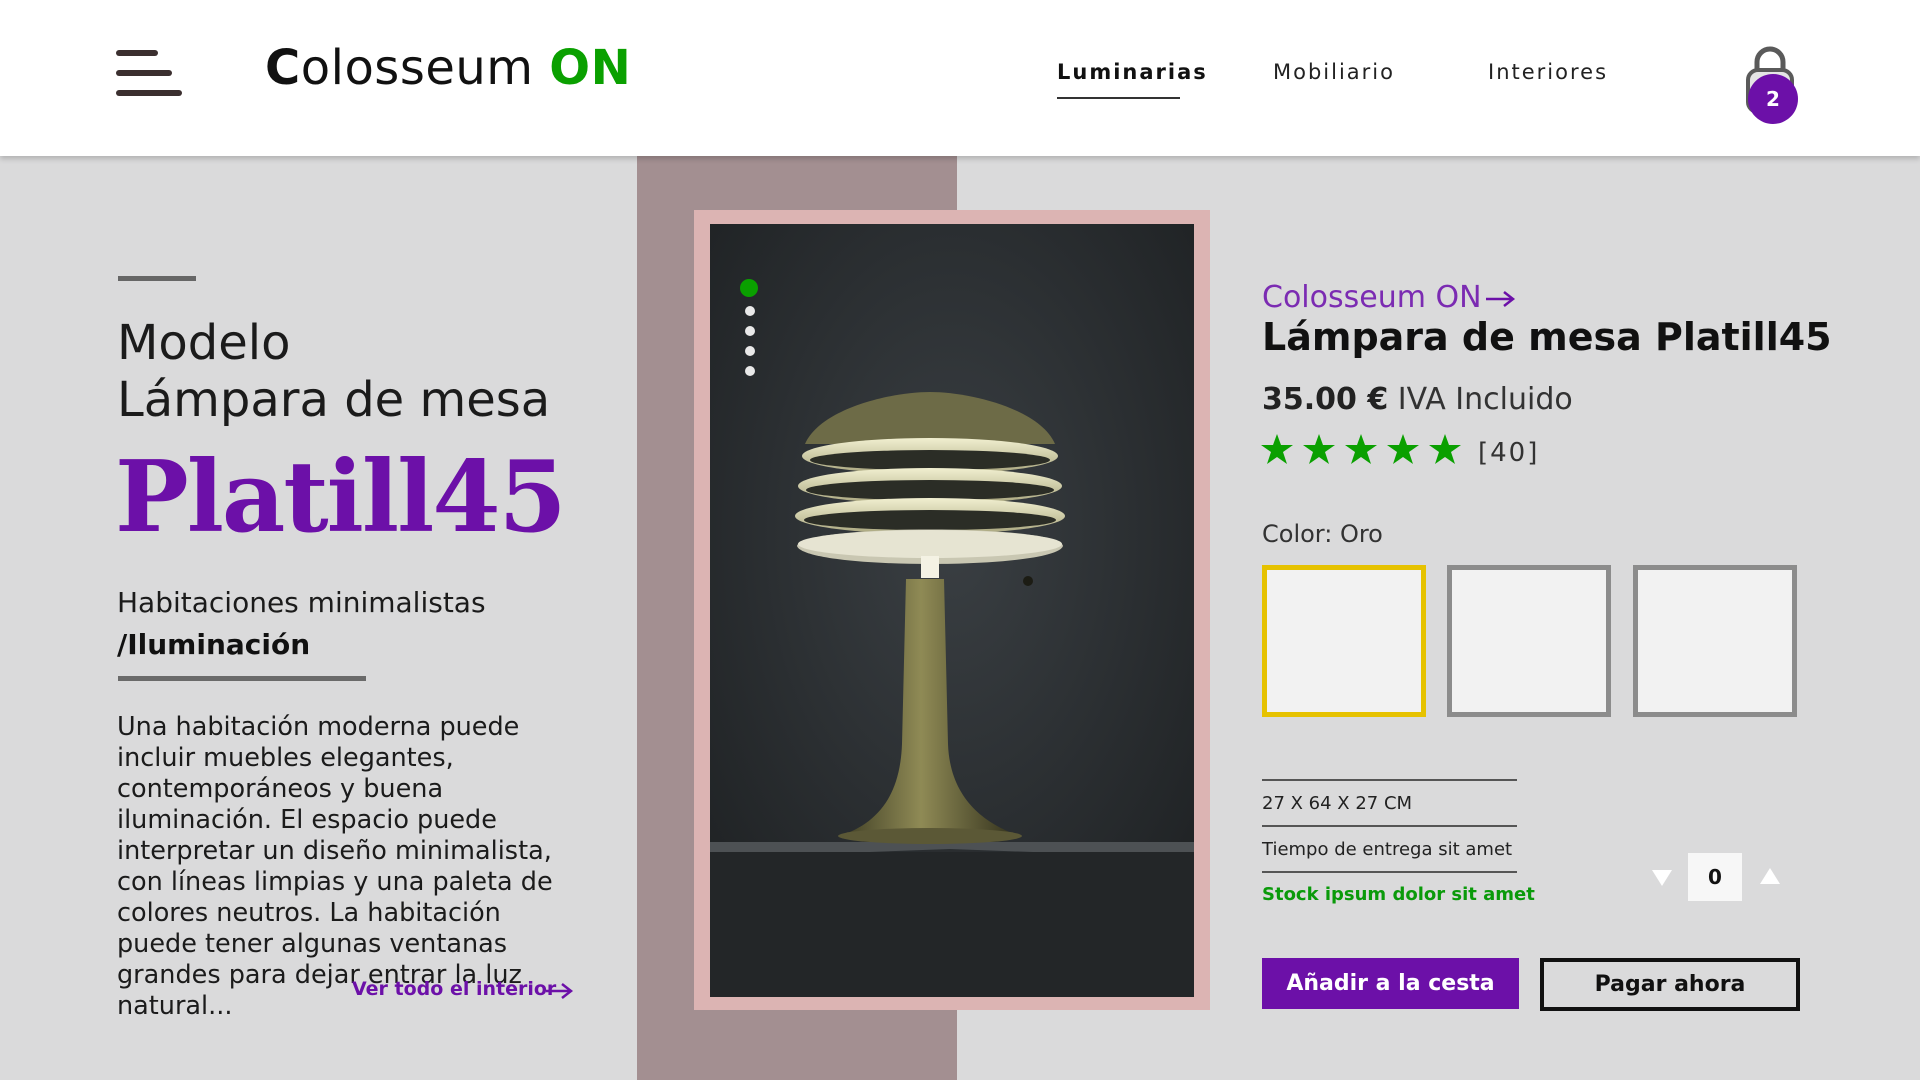 The image size is (1920, 1080). I want to click on tax-note: IVA Incluido, so click(1485, 399).